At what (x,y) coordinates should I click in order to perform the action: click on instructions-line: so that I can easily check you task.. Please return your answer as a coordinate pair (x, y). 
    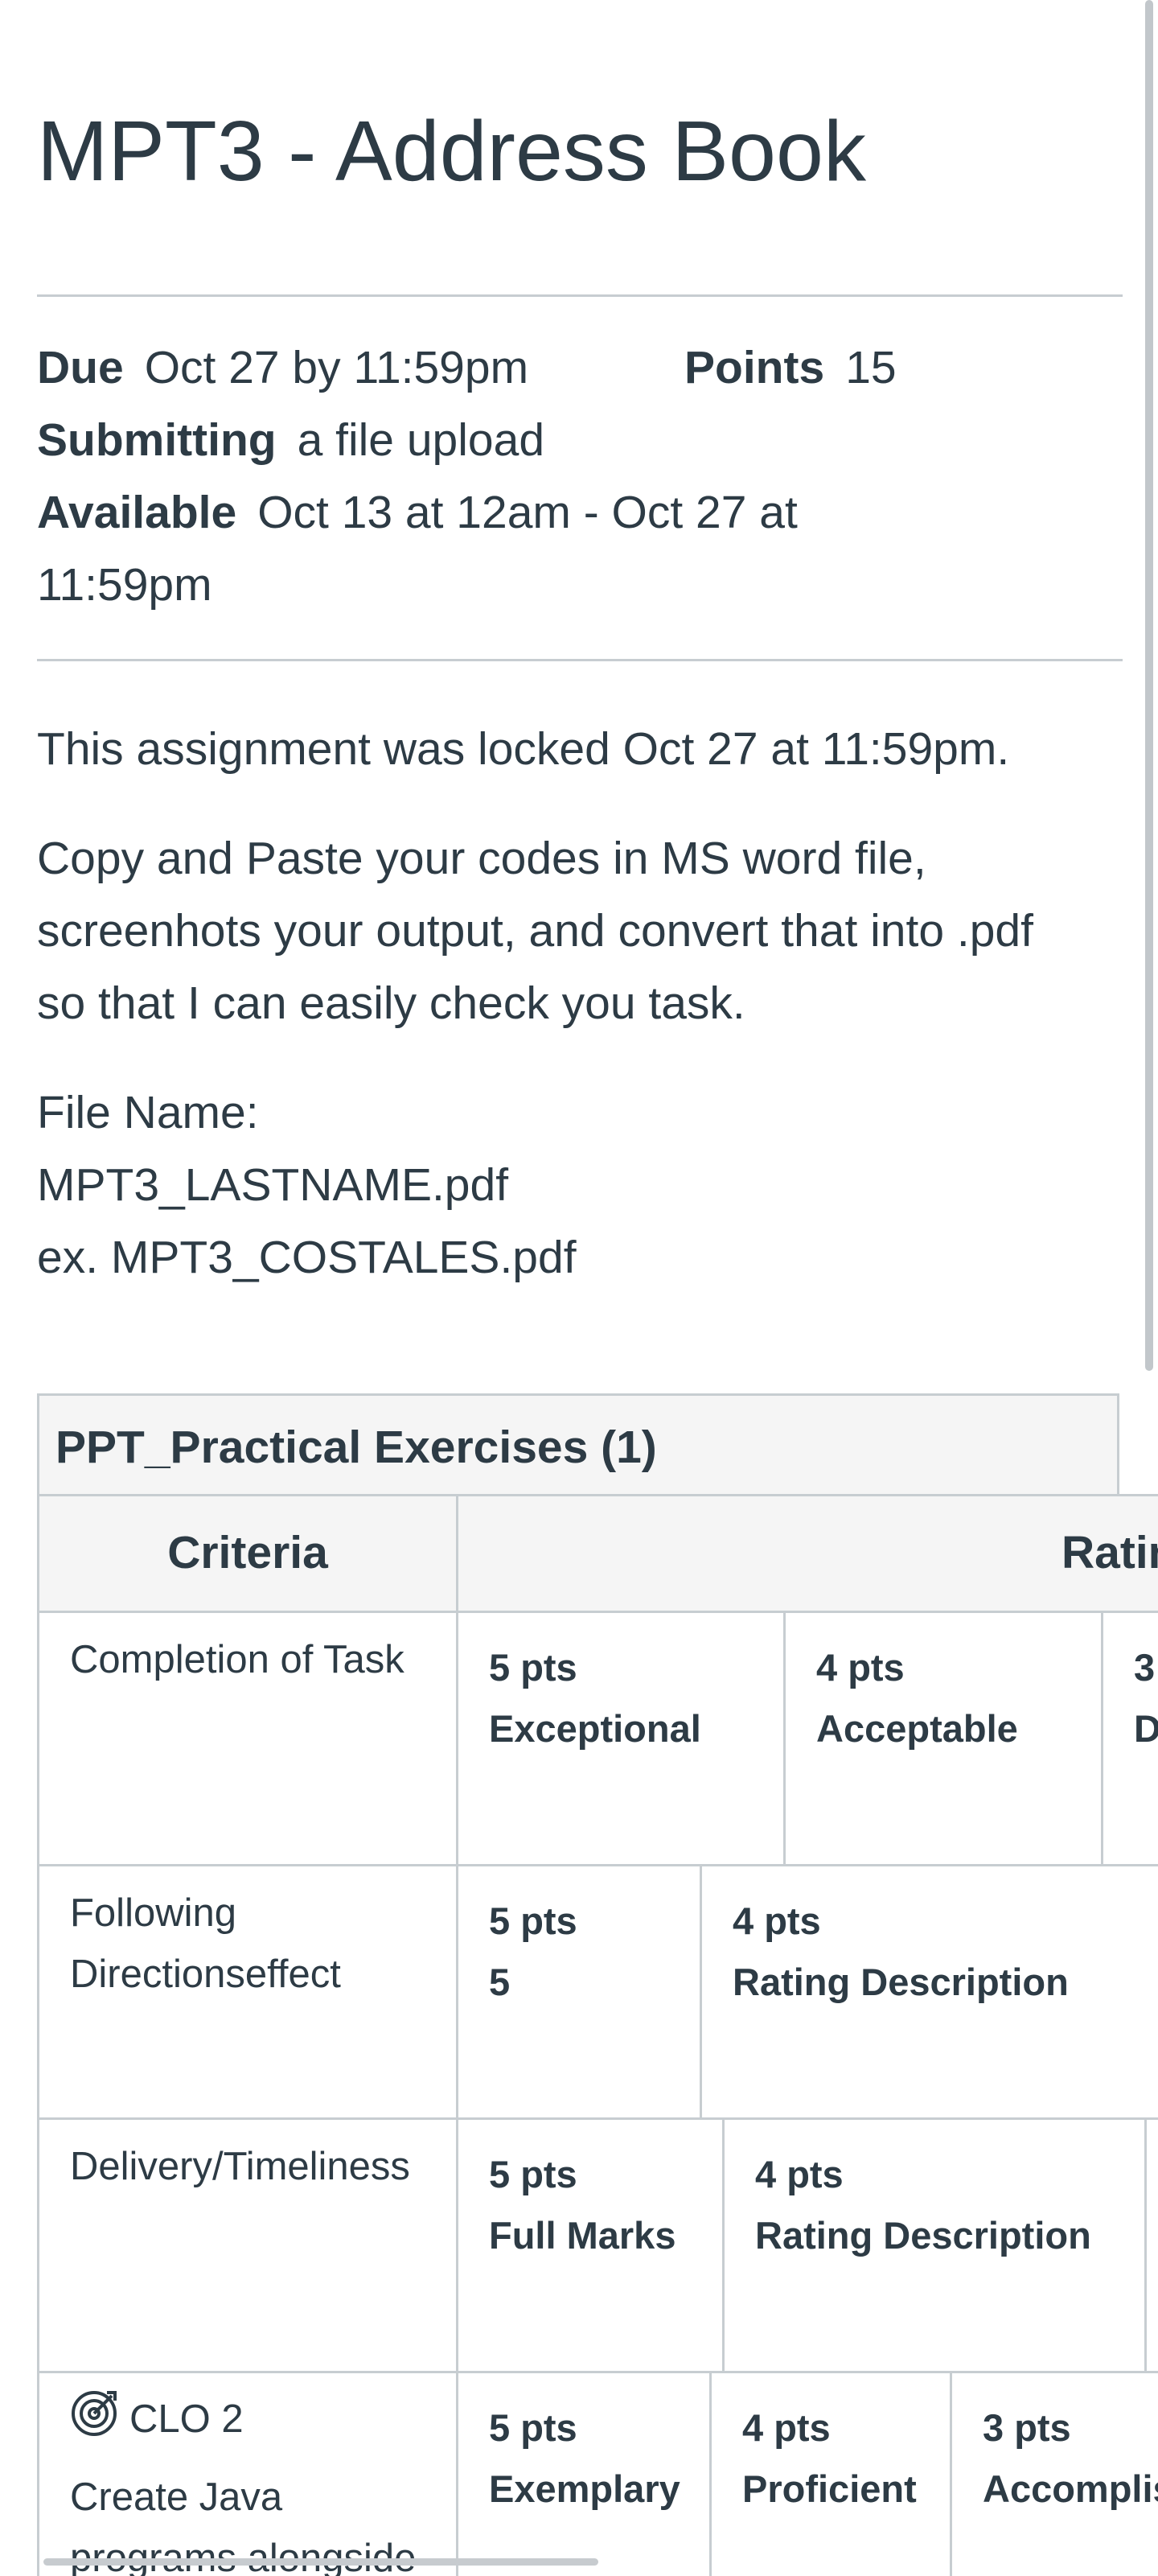
    Looking at the image, I should click on (391, 1003).